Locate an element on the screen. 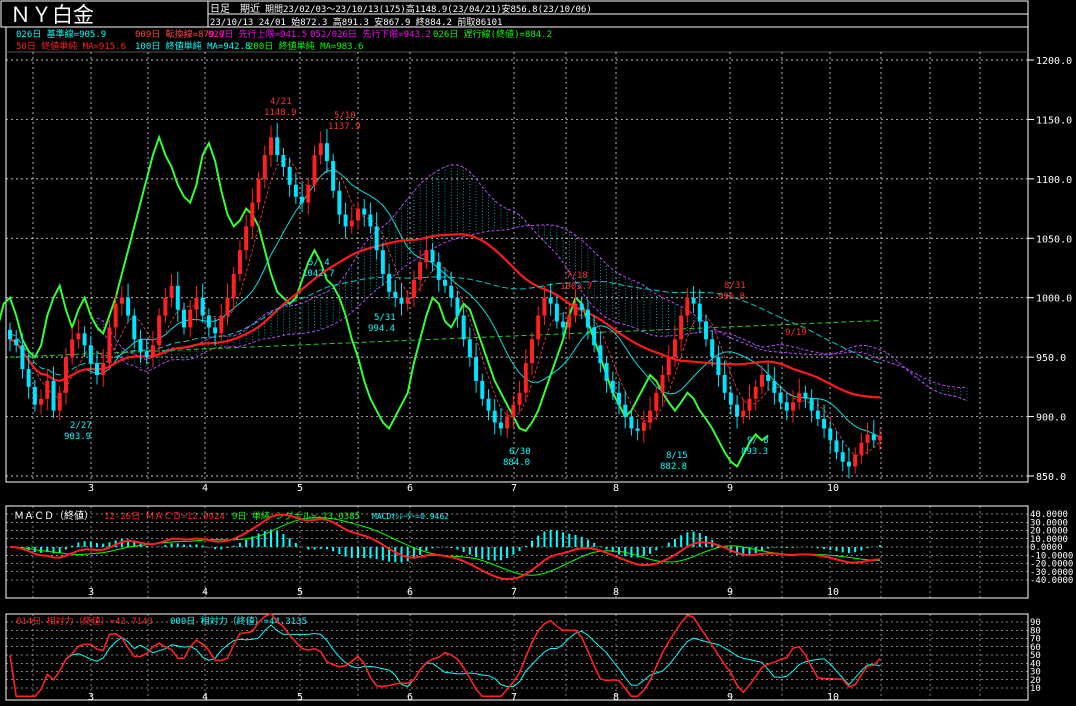 The image size is (1076, 706). annotation-date: 5/ 4 is located at coordinates (319, 263).